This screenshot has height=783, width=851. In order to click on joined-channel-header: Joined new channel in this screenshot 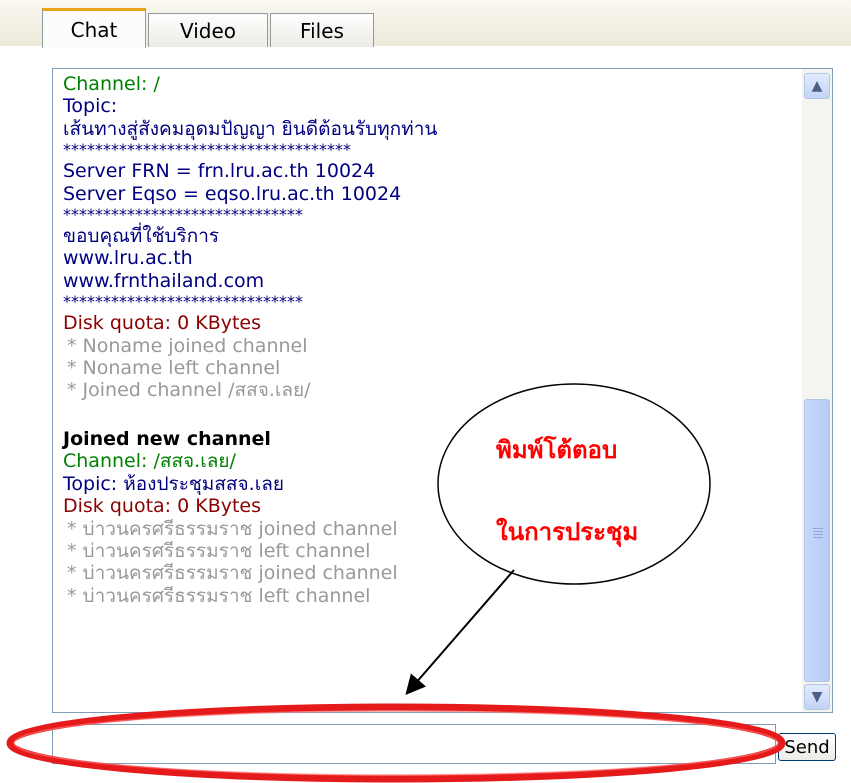, I will do `click(167, 438)`.